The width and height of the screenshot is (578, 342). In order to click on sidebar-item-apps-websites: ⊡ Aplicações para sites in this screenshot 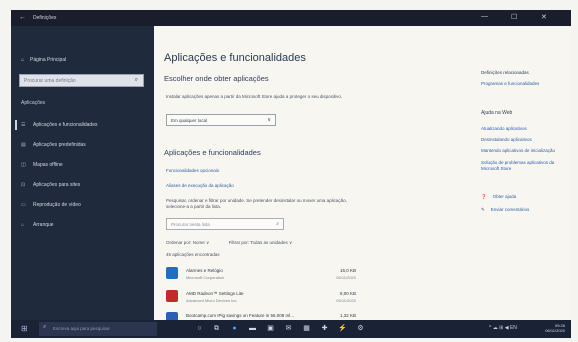, I will do `click(50, 185)`.